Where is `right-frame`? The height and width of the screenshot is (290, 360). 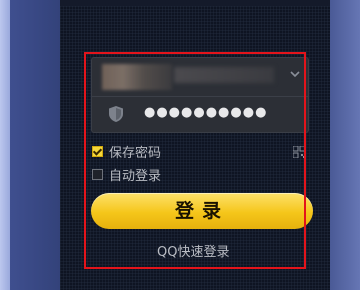
right-frame is located at coordinates (345, 145).